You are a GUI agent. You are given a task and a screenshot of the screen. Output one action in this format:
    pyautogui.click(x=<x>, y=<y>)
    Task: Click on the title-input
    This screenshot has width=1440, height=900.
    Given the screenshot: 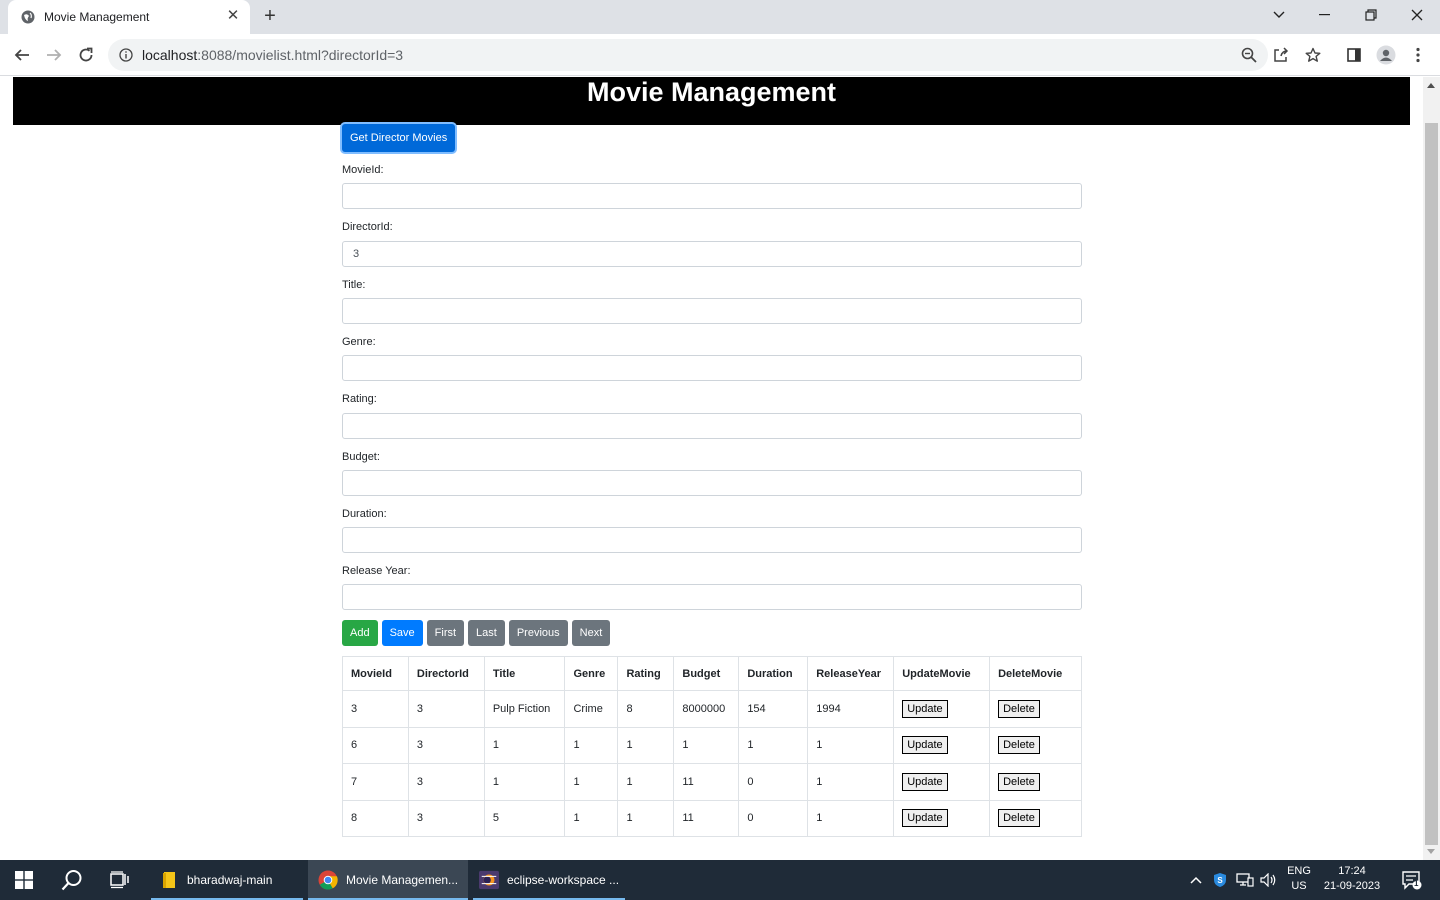 What is the action you would take?
    pyautogui.click(x=712, y=311)
    